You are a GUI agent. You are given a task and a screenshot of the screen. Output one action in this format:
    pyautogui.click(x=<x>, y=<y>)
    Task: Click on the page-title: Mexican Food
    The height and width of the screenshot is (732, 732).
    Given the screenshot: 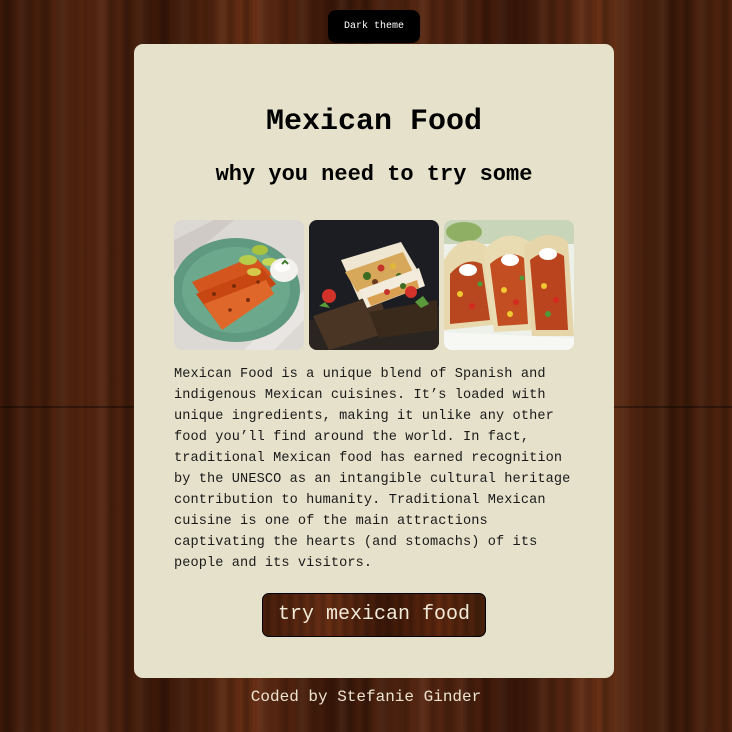 What is the action you would take?
    pyautogui.click(x=374, y=122)
    